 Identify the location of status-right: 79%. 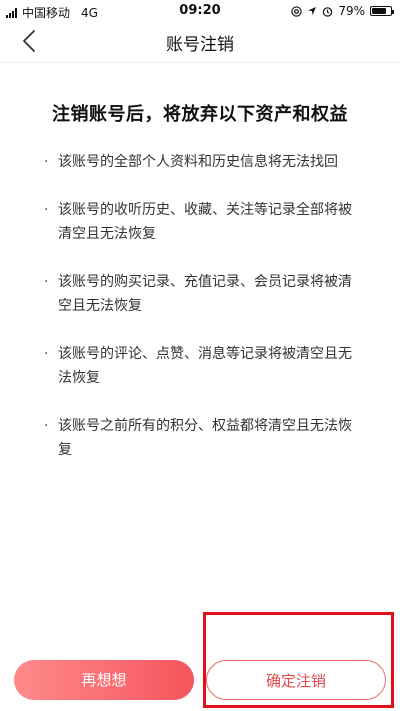
(342, 11).